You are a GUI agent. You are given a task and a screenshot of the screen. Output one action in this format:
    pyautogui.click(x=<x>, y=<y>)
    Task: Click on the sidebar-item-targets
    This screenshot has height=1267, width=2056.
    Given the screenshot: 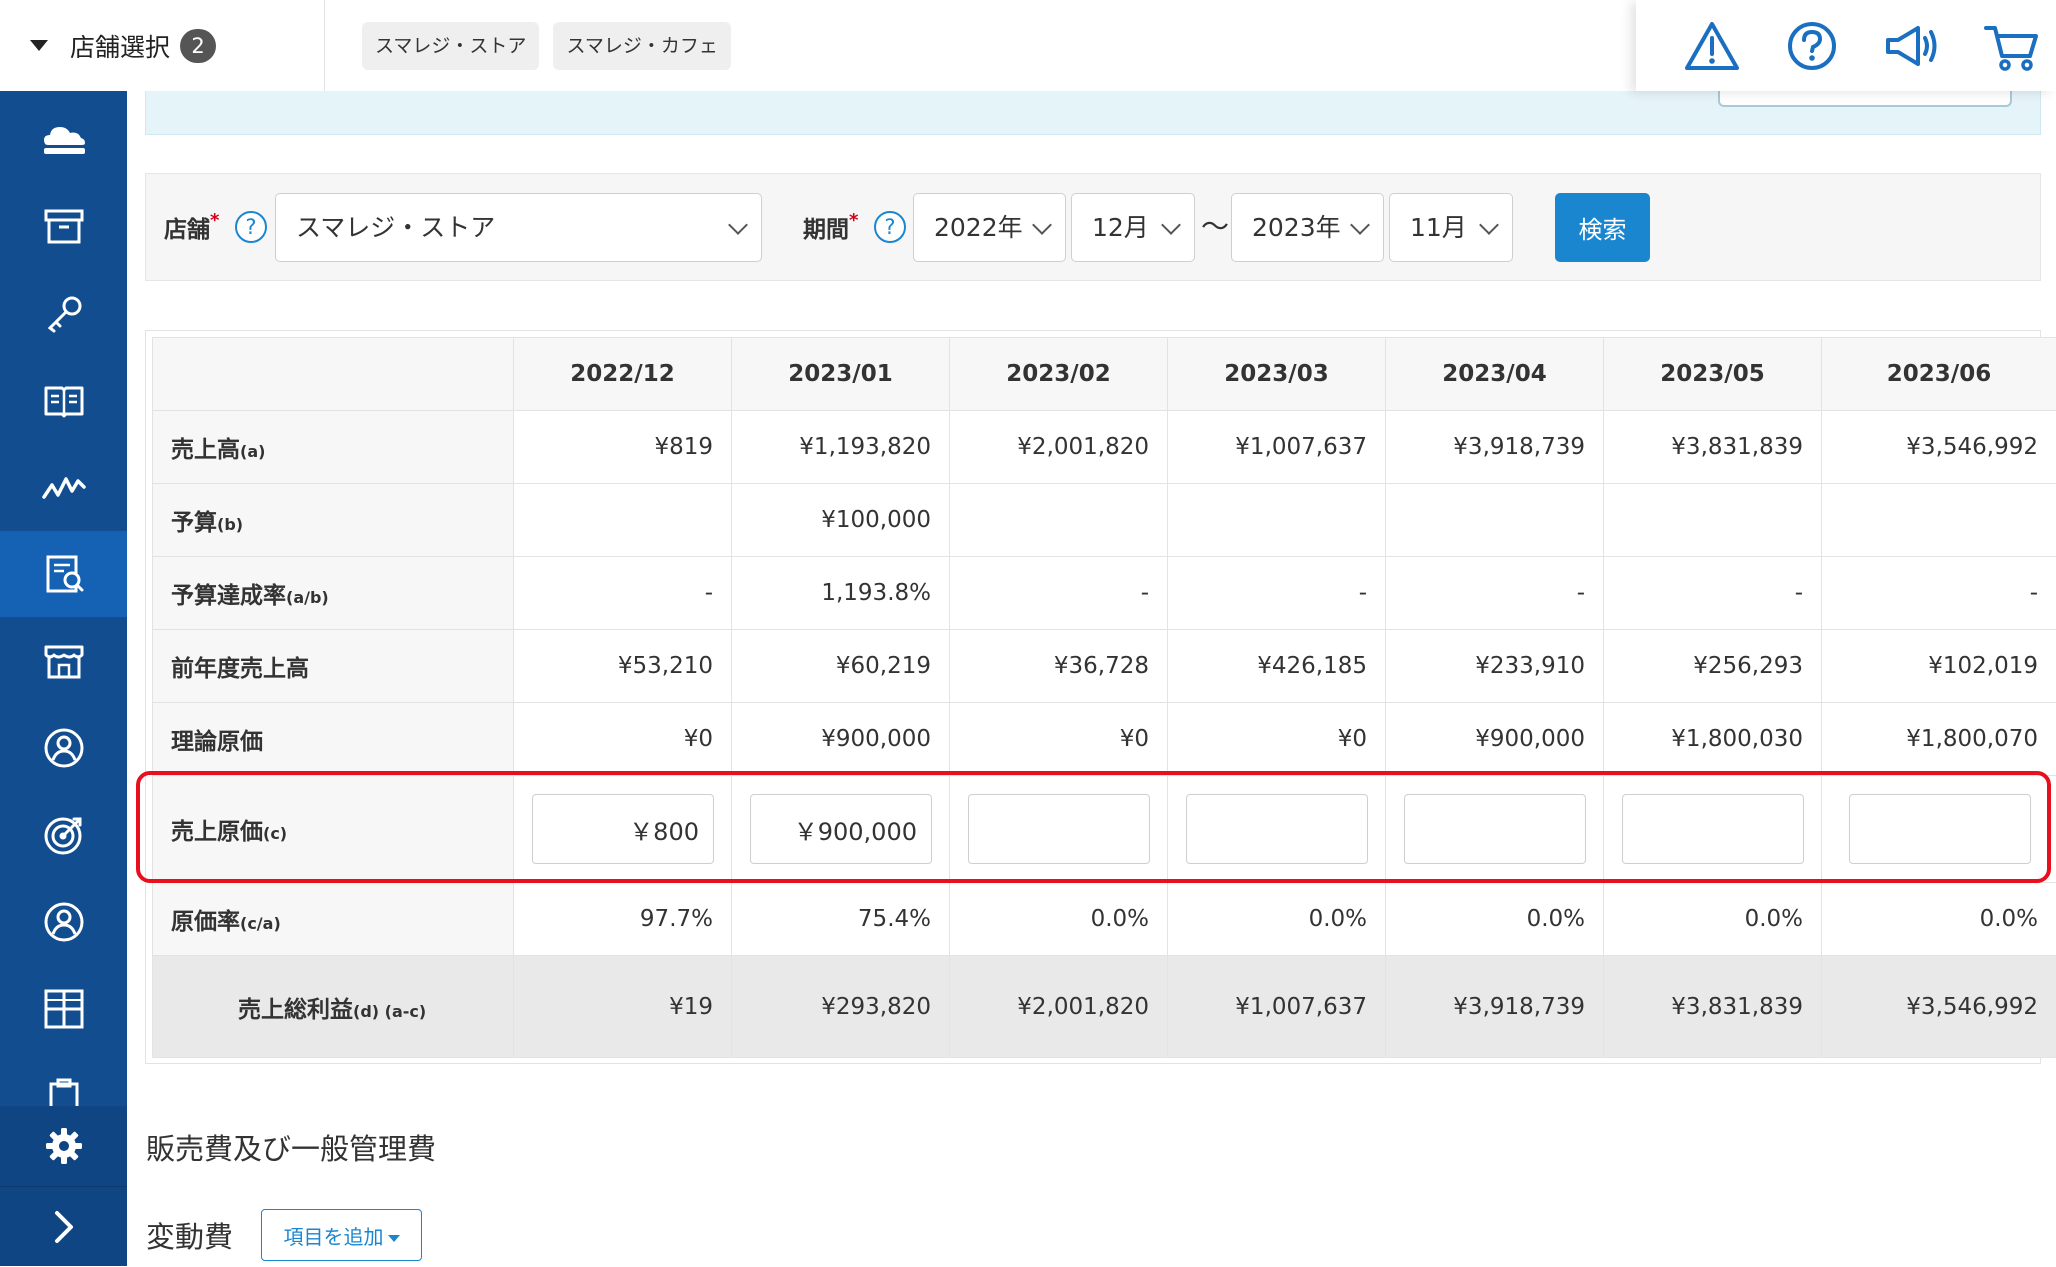 What is the action you would take?
    pyautogui.click(x=63, y=835)
    